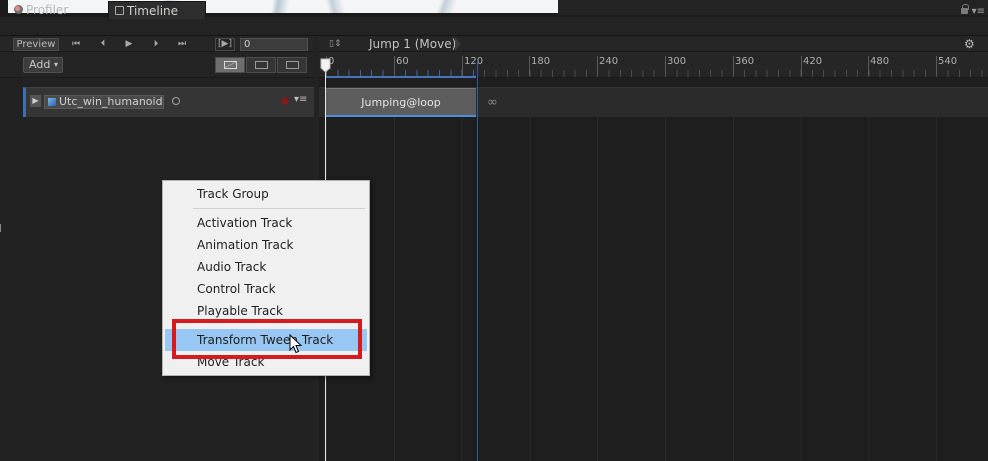  I want to click on settings-gear-icon: ⚙, so click(969, 44).